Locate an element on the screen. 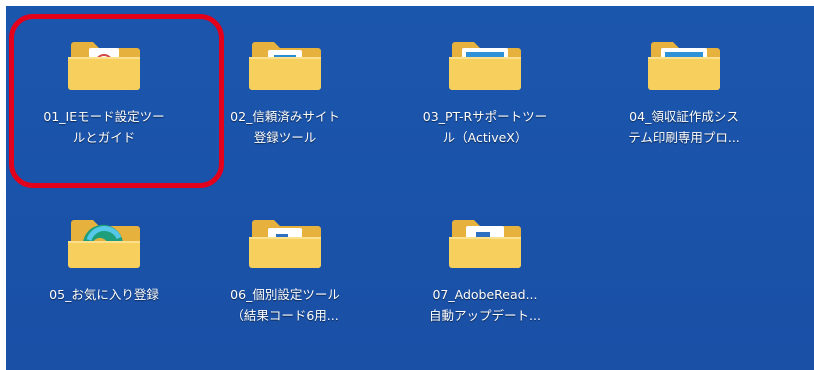 This screenshot has height=370, width=814. folder-edge-icon is located at coordinates (104, 242).